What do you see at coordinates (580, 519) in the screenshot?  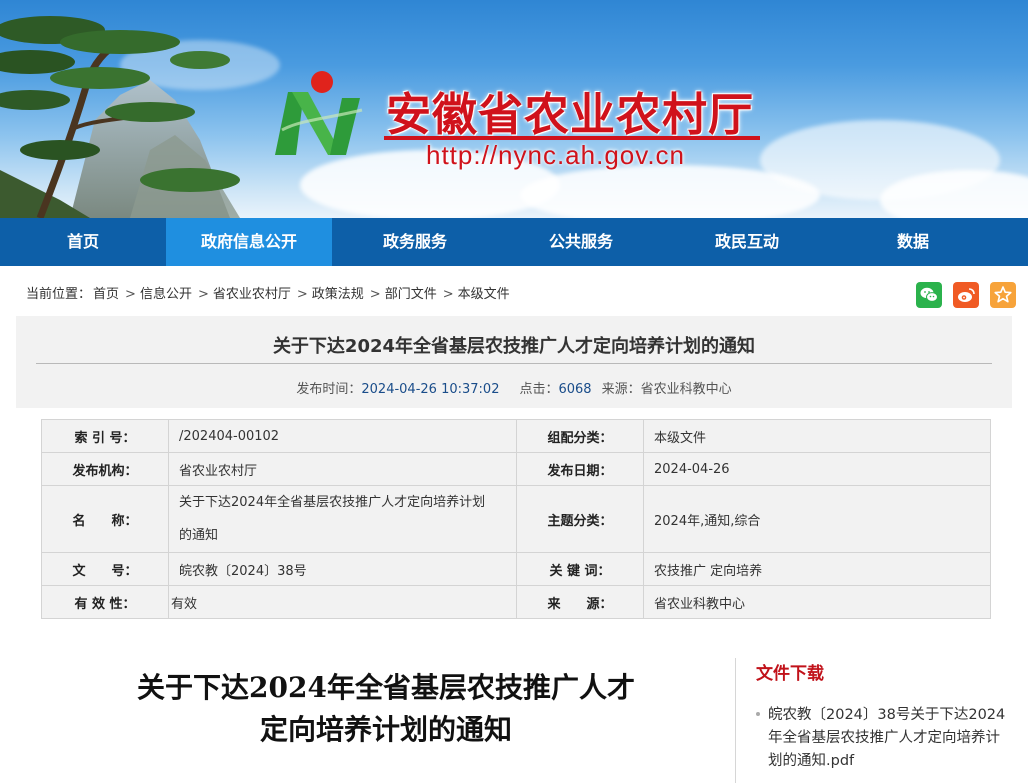 I see `topic-label: 主题分类：` at bounding box center [580, 519].